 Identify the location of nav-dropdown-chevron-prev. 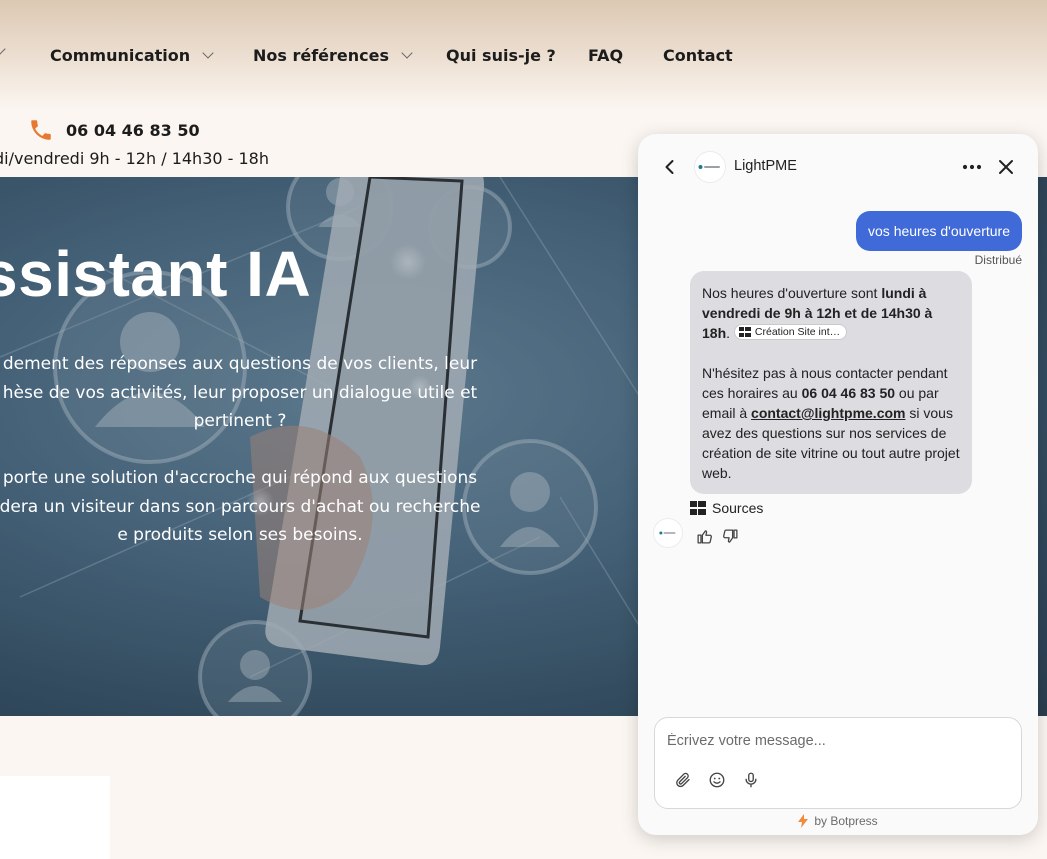
(3, 49).